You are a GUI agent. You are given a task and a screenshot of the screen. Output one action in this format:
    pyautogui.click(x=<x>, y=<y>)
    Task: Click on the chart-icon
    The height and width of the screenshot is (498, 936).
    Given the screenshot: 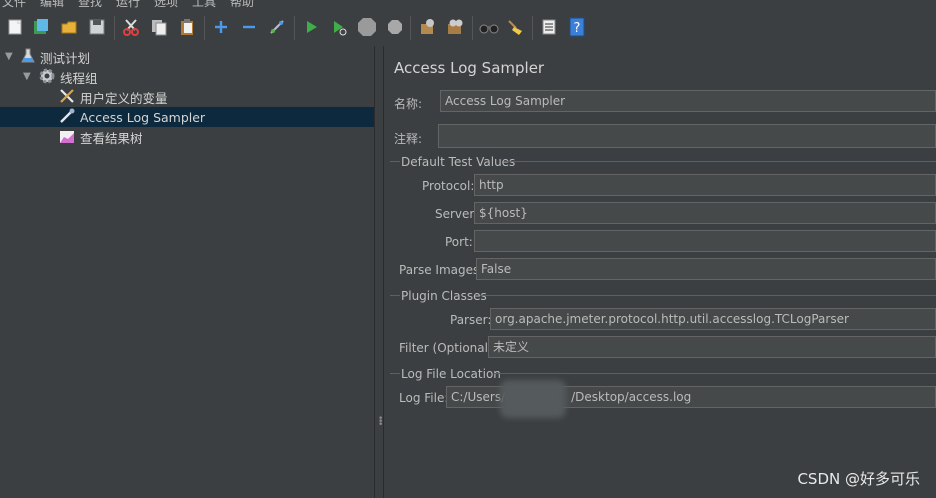 What is the action you would take?
    pyautogui.click(x=67, y=137)
    